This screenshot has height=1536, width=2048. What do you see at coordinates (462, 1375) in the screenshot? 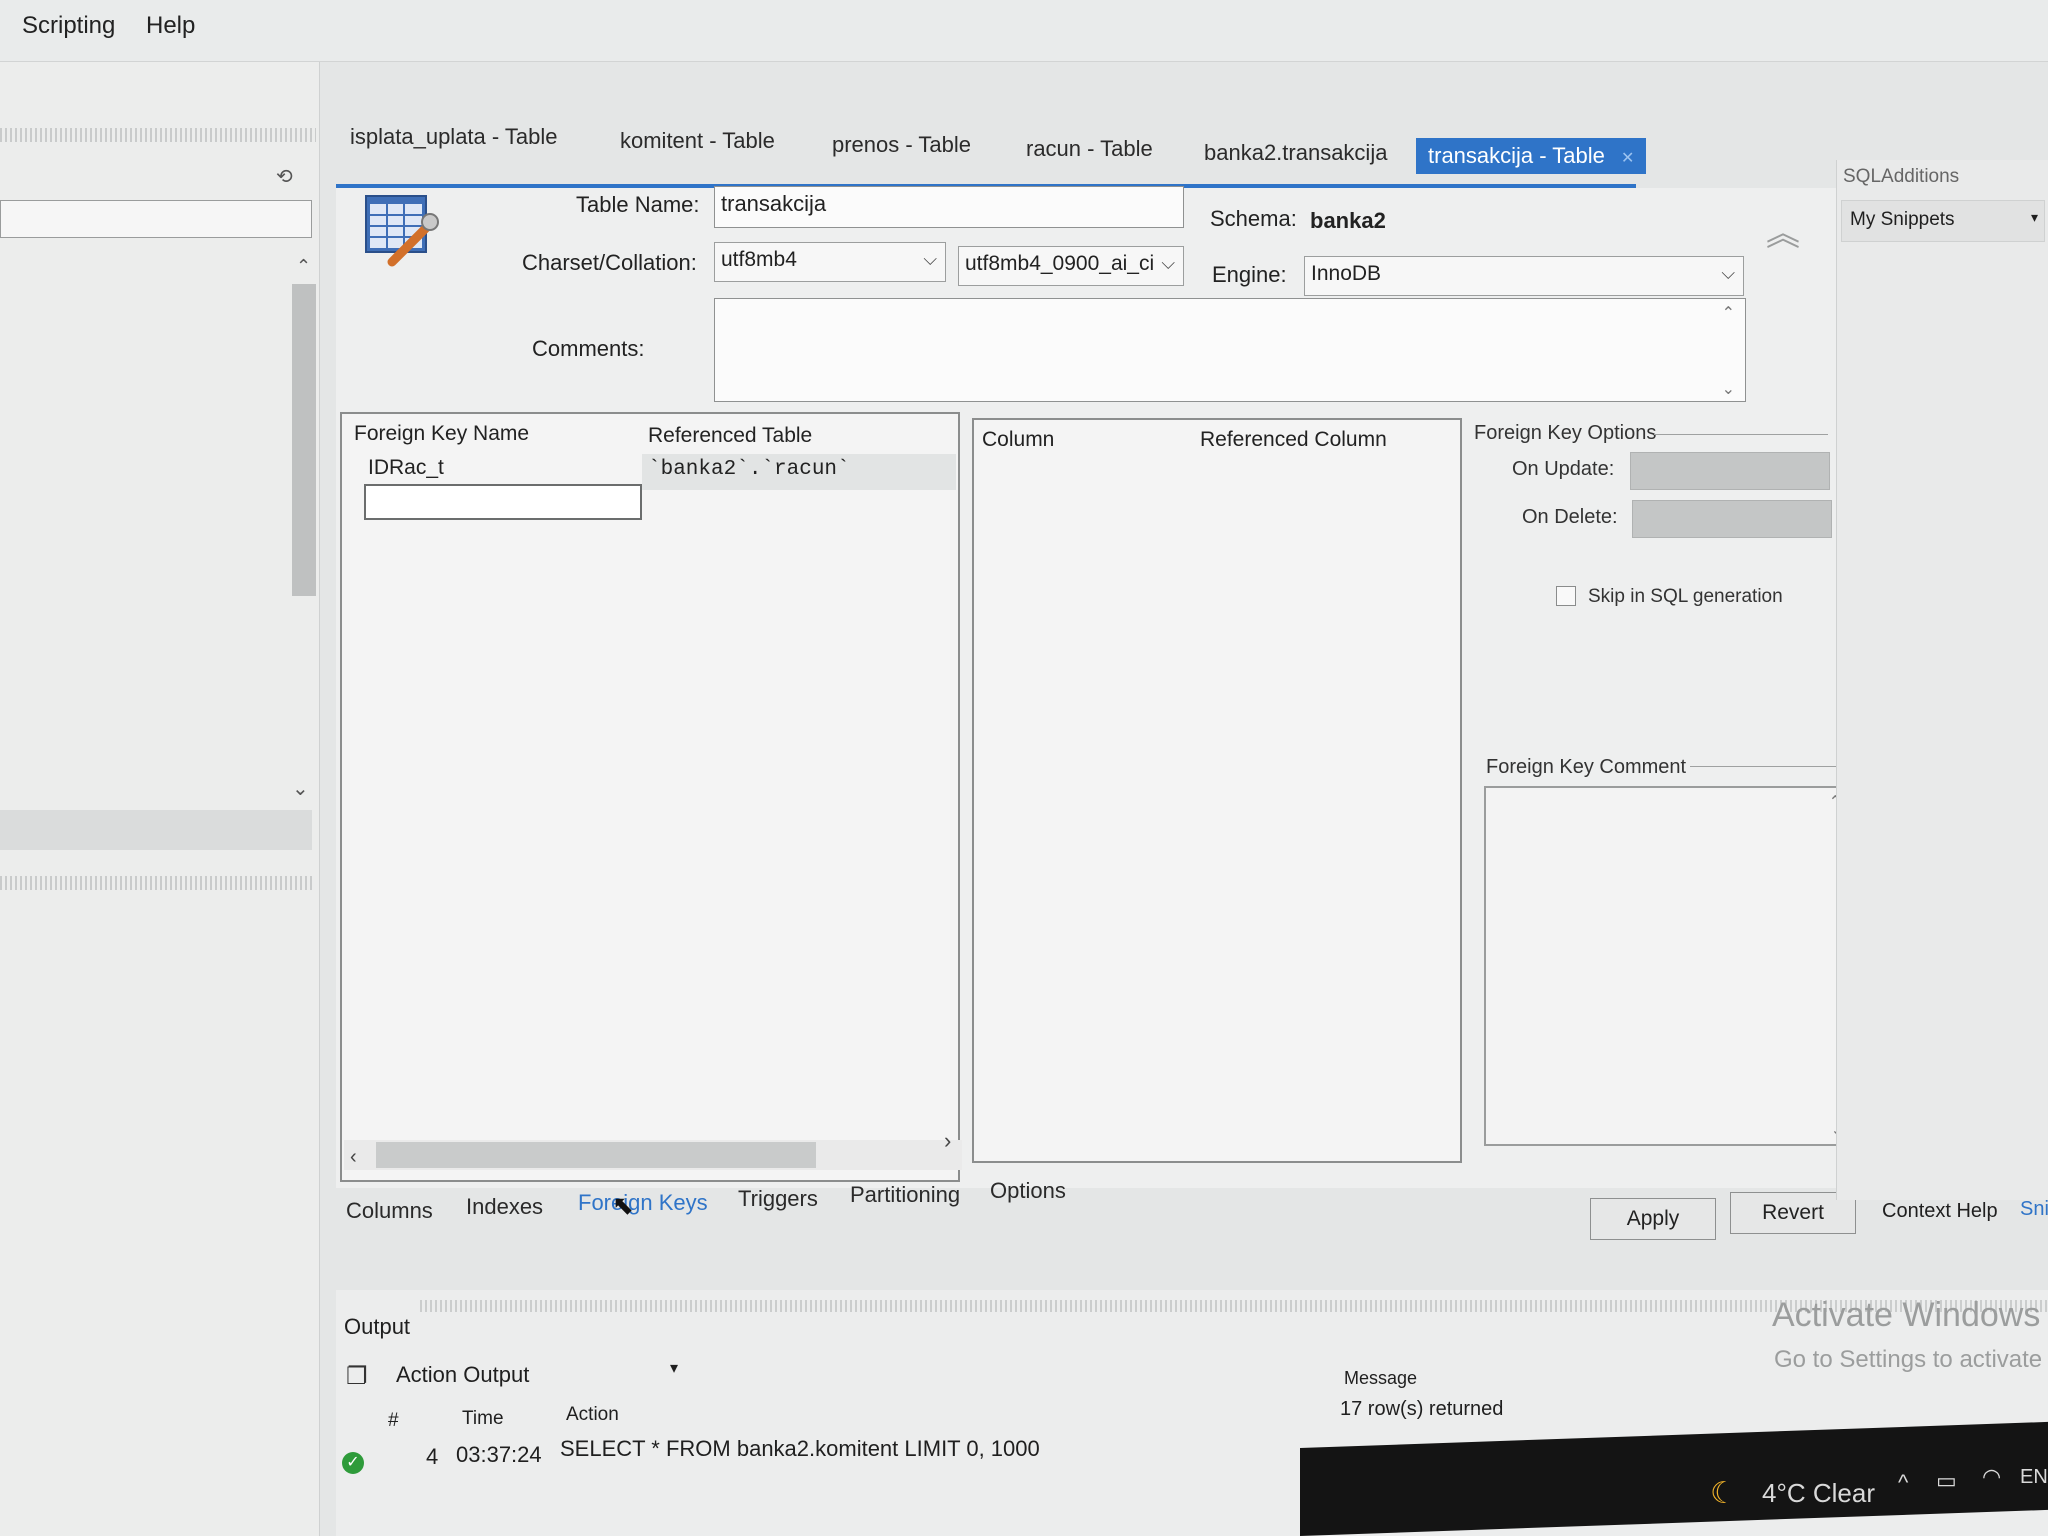
I see `output-selector: Action Output` at bounding box center [462, 1375].